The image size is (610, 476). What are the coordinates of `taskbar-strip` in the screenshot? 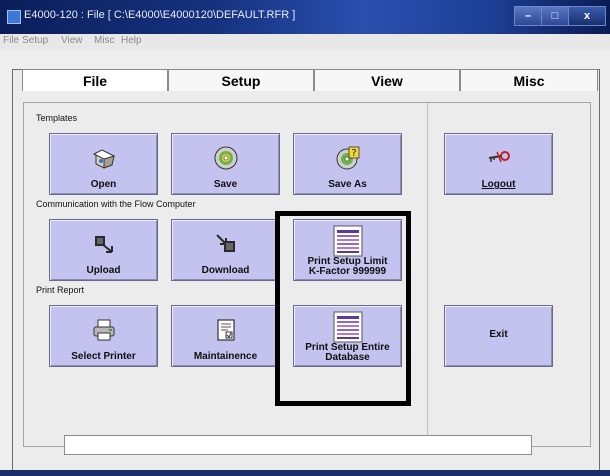 It's located at (305, 473).